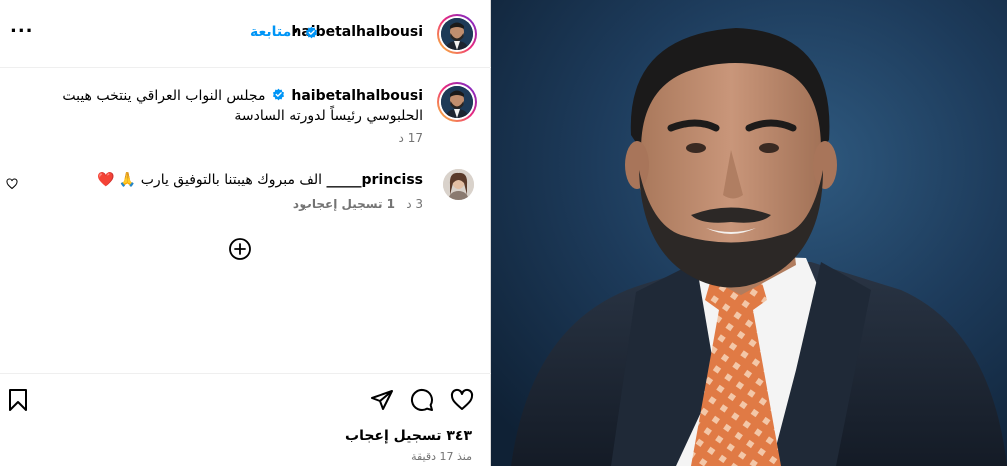  What do you see at coordinates (408, 436) in the screenshot?
I see `likes-count: ٣٤٣ تسجيل إعجاب` at bounding box center [408, 436].